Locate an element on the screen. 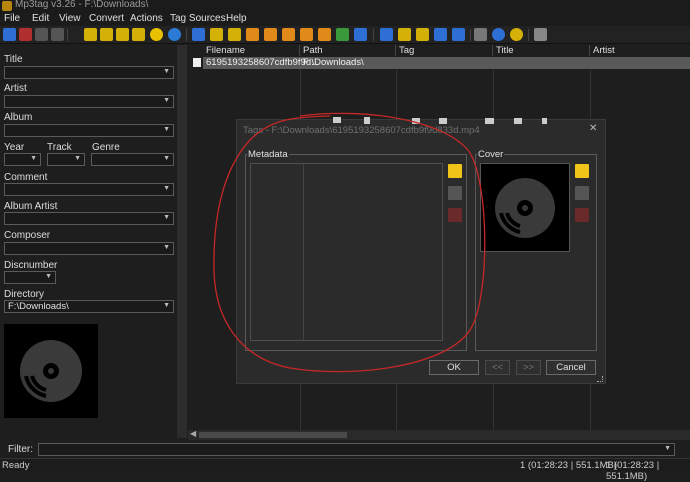  filter-input: ▼ is located at coordinates (356, 449).